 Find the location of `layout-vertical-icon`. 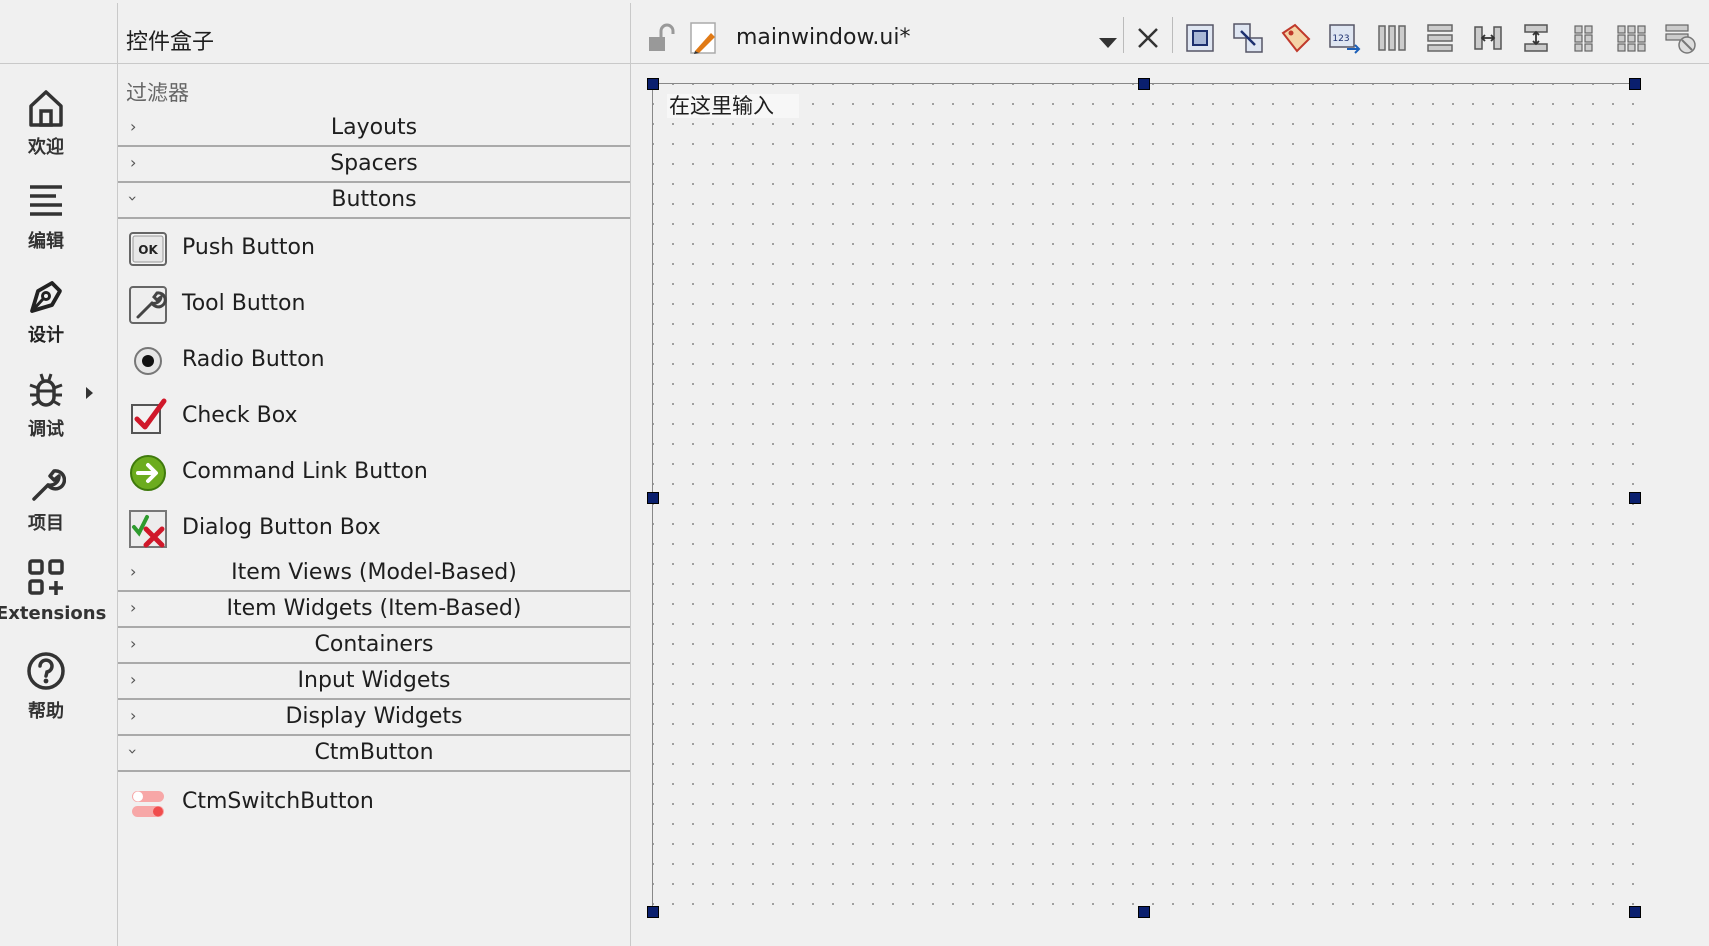

layout-vertical-icon is located at coordinates (1440, 38).